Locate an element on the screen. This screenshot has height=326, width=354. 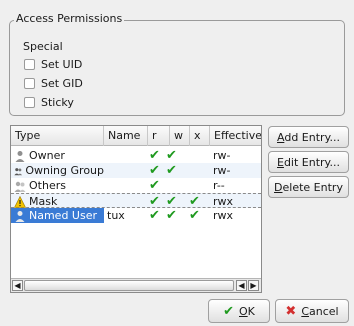
group-icon is located at coordinates (18, 171).